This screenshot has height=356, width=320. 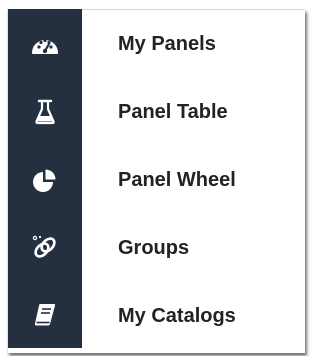 I want to click on menu-item-label: Groups, so click(x=154, y=247).